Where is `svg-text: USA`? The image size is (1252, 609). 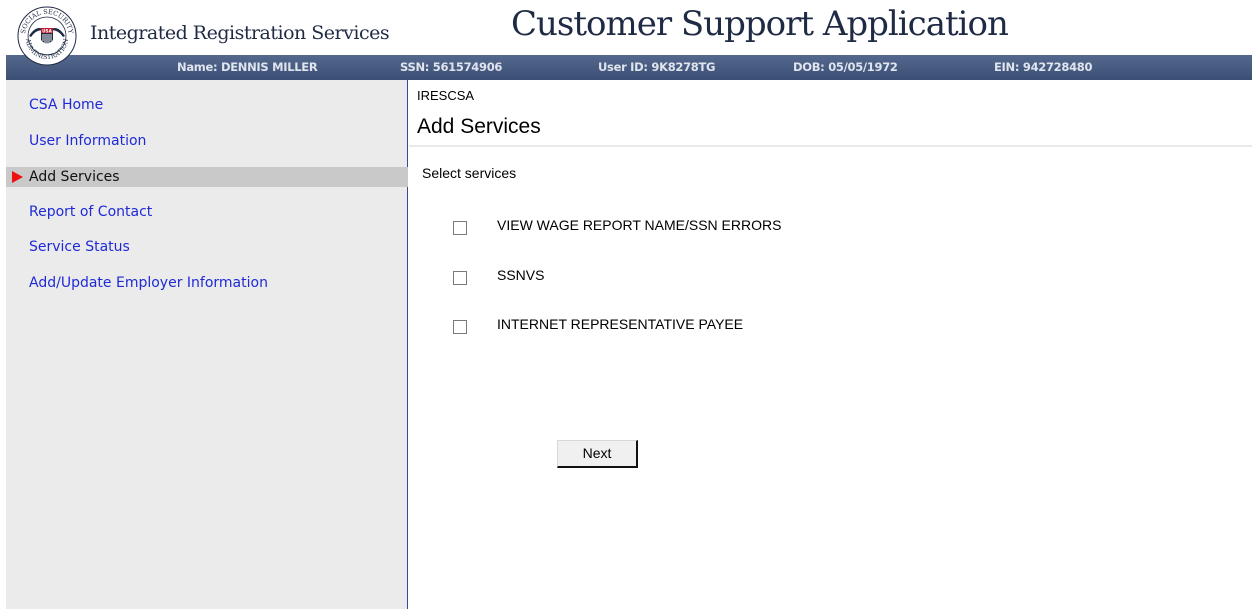
svg-text: USA is located at coordinates (47, 30).